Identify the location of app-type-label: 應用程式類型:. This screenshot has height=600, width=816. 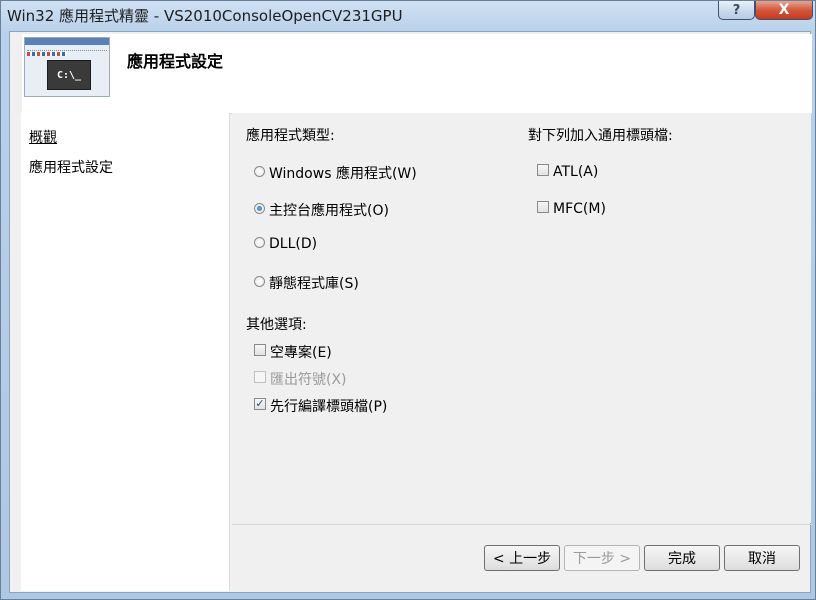
(290, 136).